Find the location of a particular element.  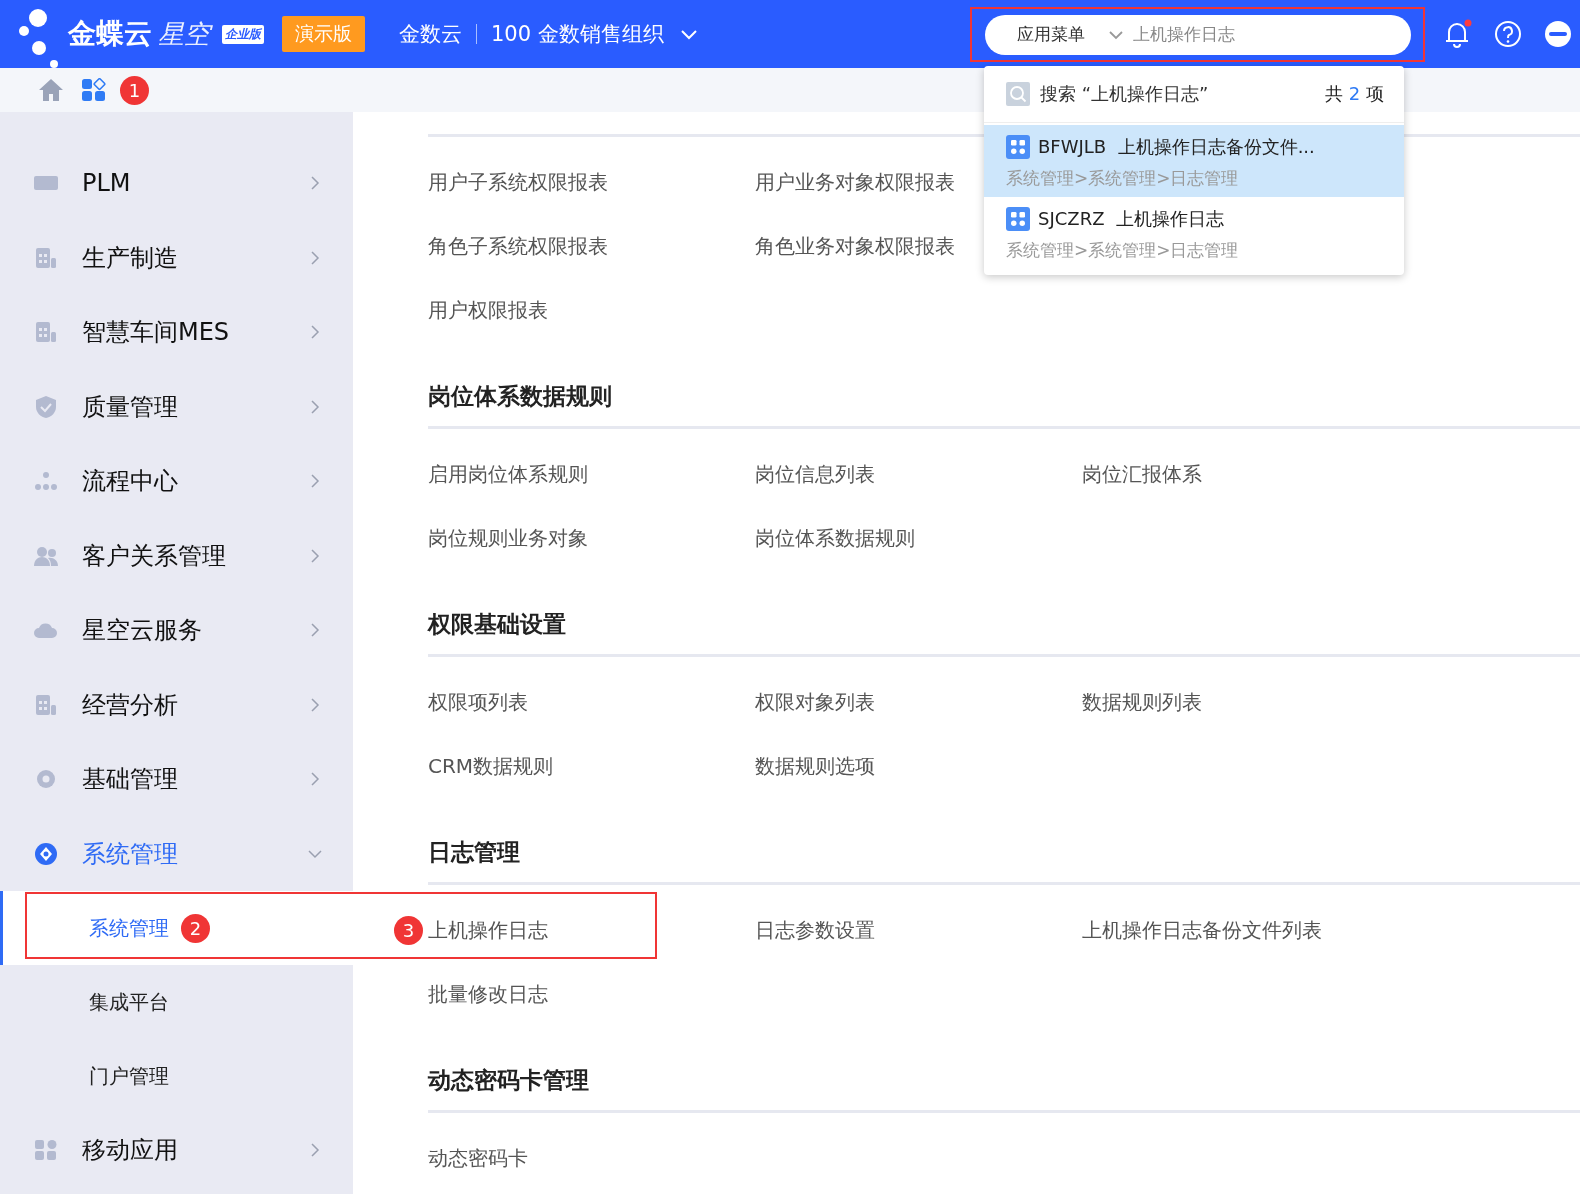

menu-item: 星空云服务 is located at coordinates (176, 630).